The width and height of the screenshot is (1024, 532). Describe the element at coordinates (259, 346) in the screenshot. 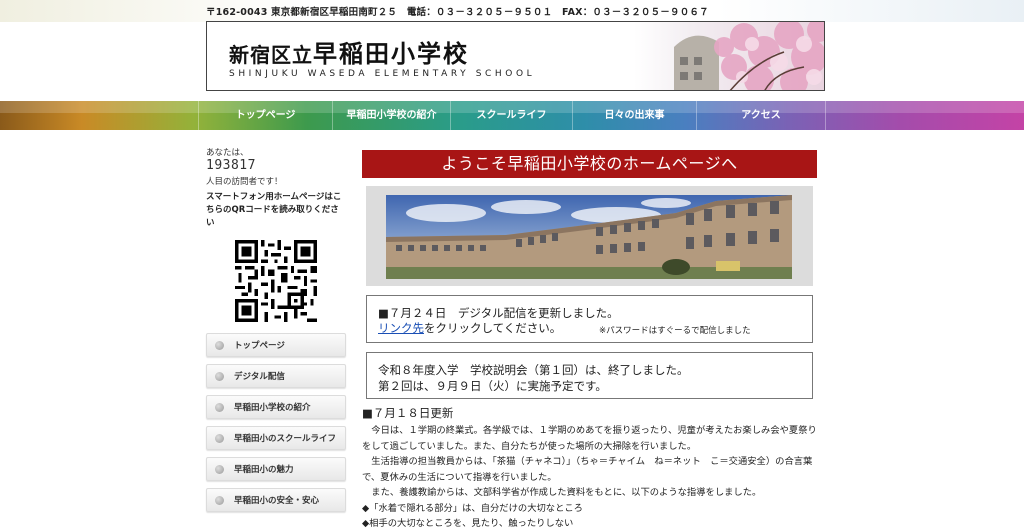

I see `sidebar-link-label: トップページ` at that location.